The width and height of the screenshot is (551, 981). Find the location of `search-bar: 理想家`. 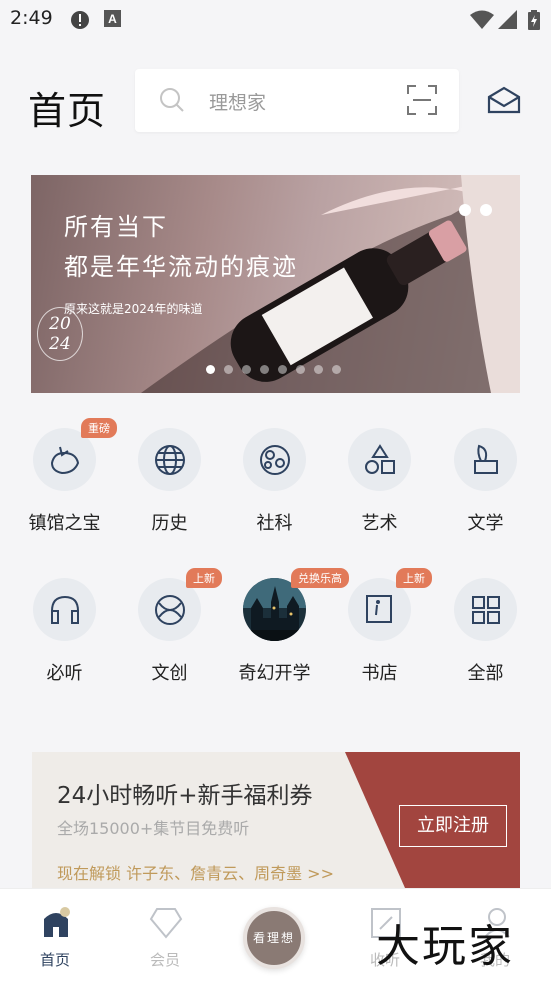

search-bar: 理想家 is located at coordinates (297, 100).